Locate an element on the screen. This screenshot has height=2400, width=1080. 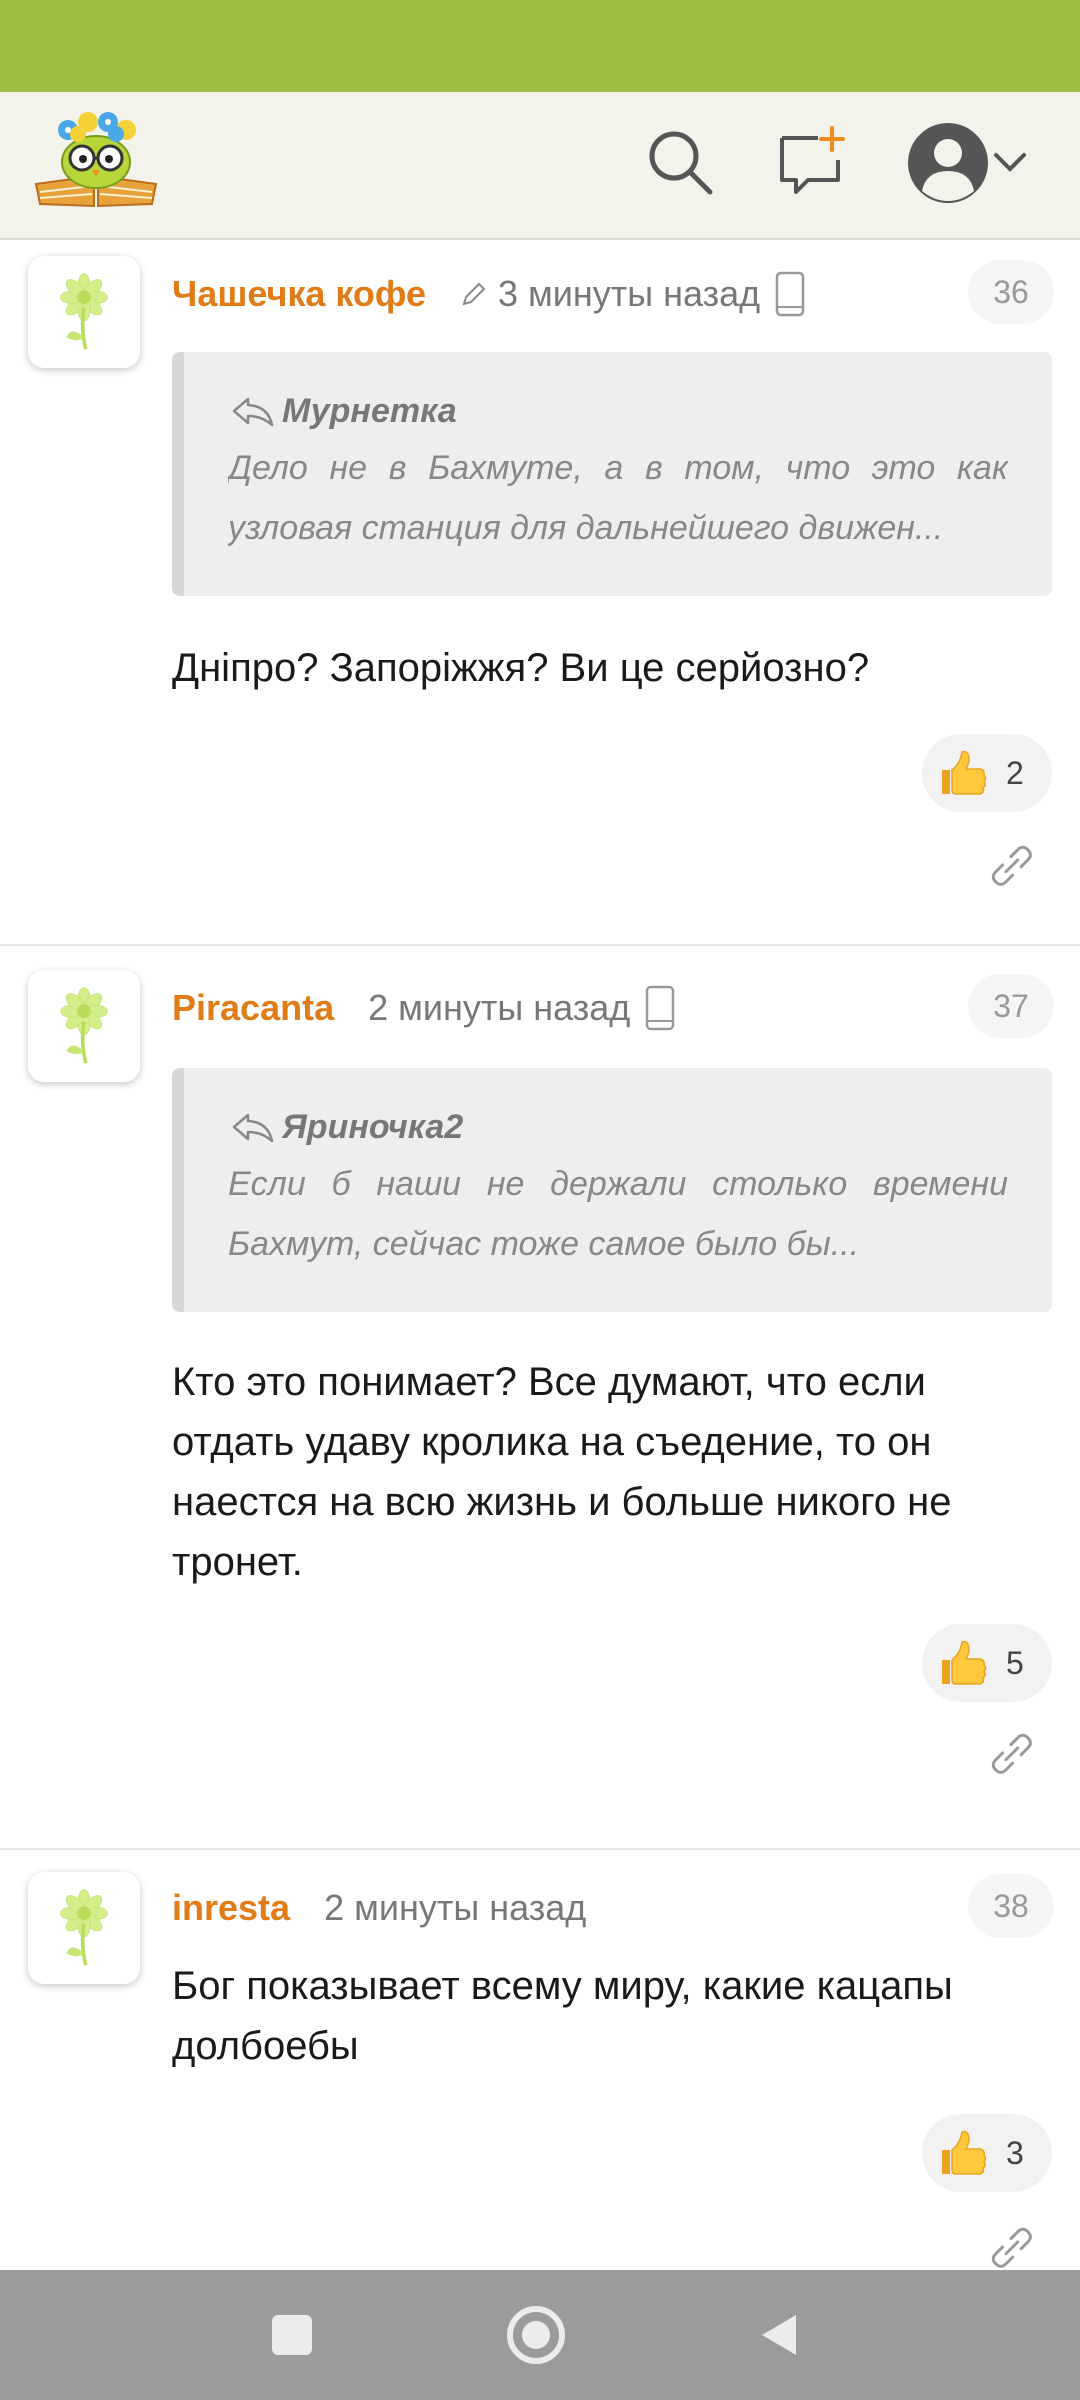
comment-number: 37 is located at coordinates (1011, 1006).